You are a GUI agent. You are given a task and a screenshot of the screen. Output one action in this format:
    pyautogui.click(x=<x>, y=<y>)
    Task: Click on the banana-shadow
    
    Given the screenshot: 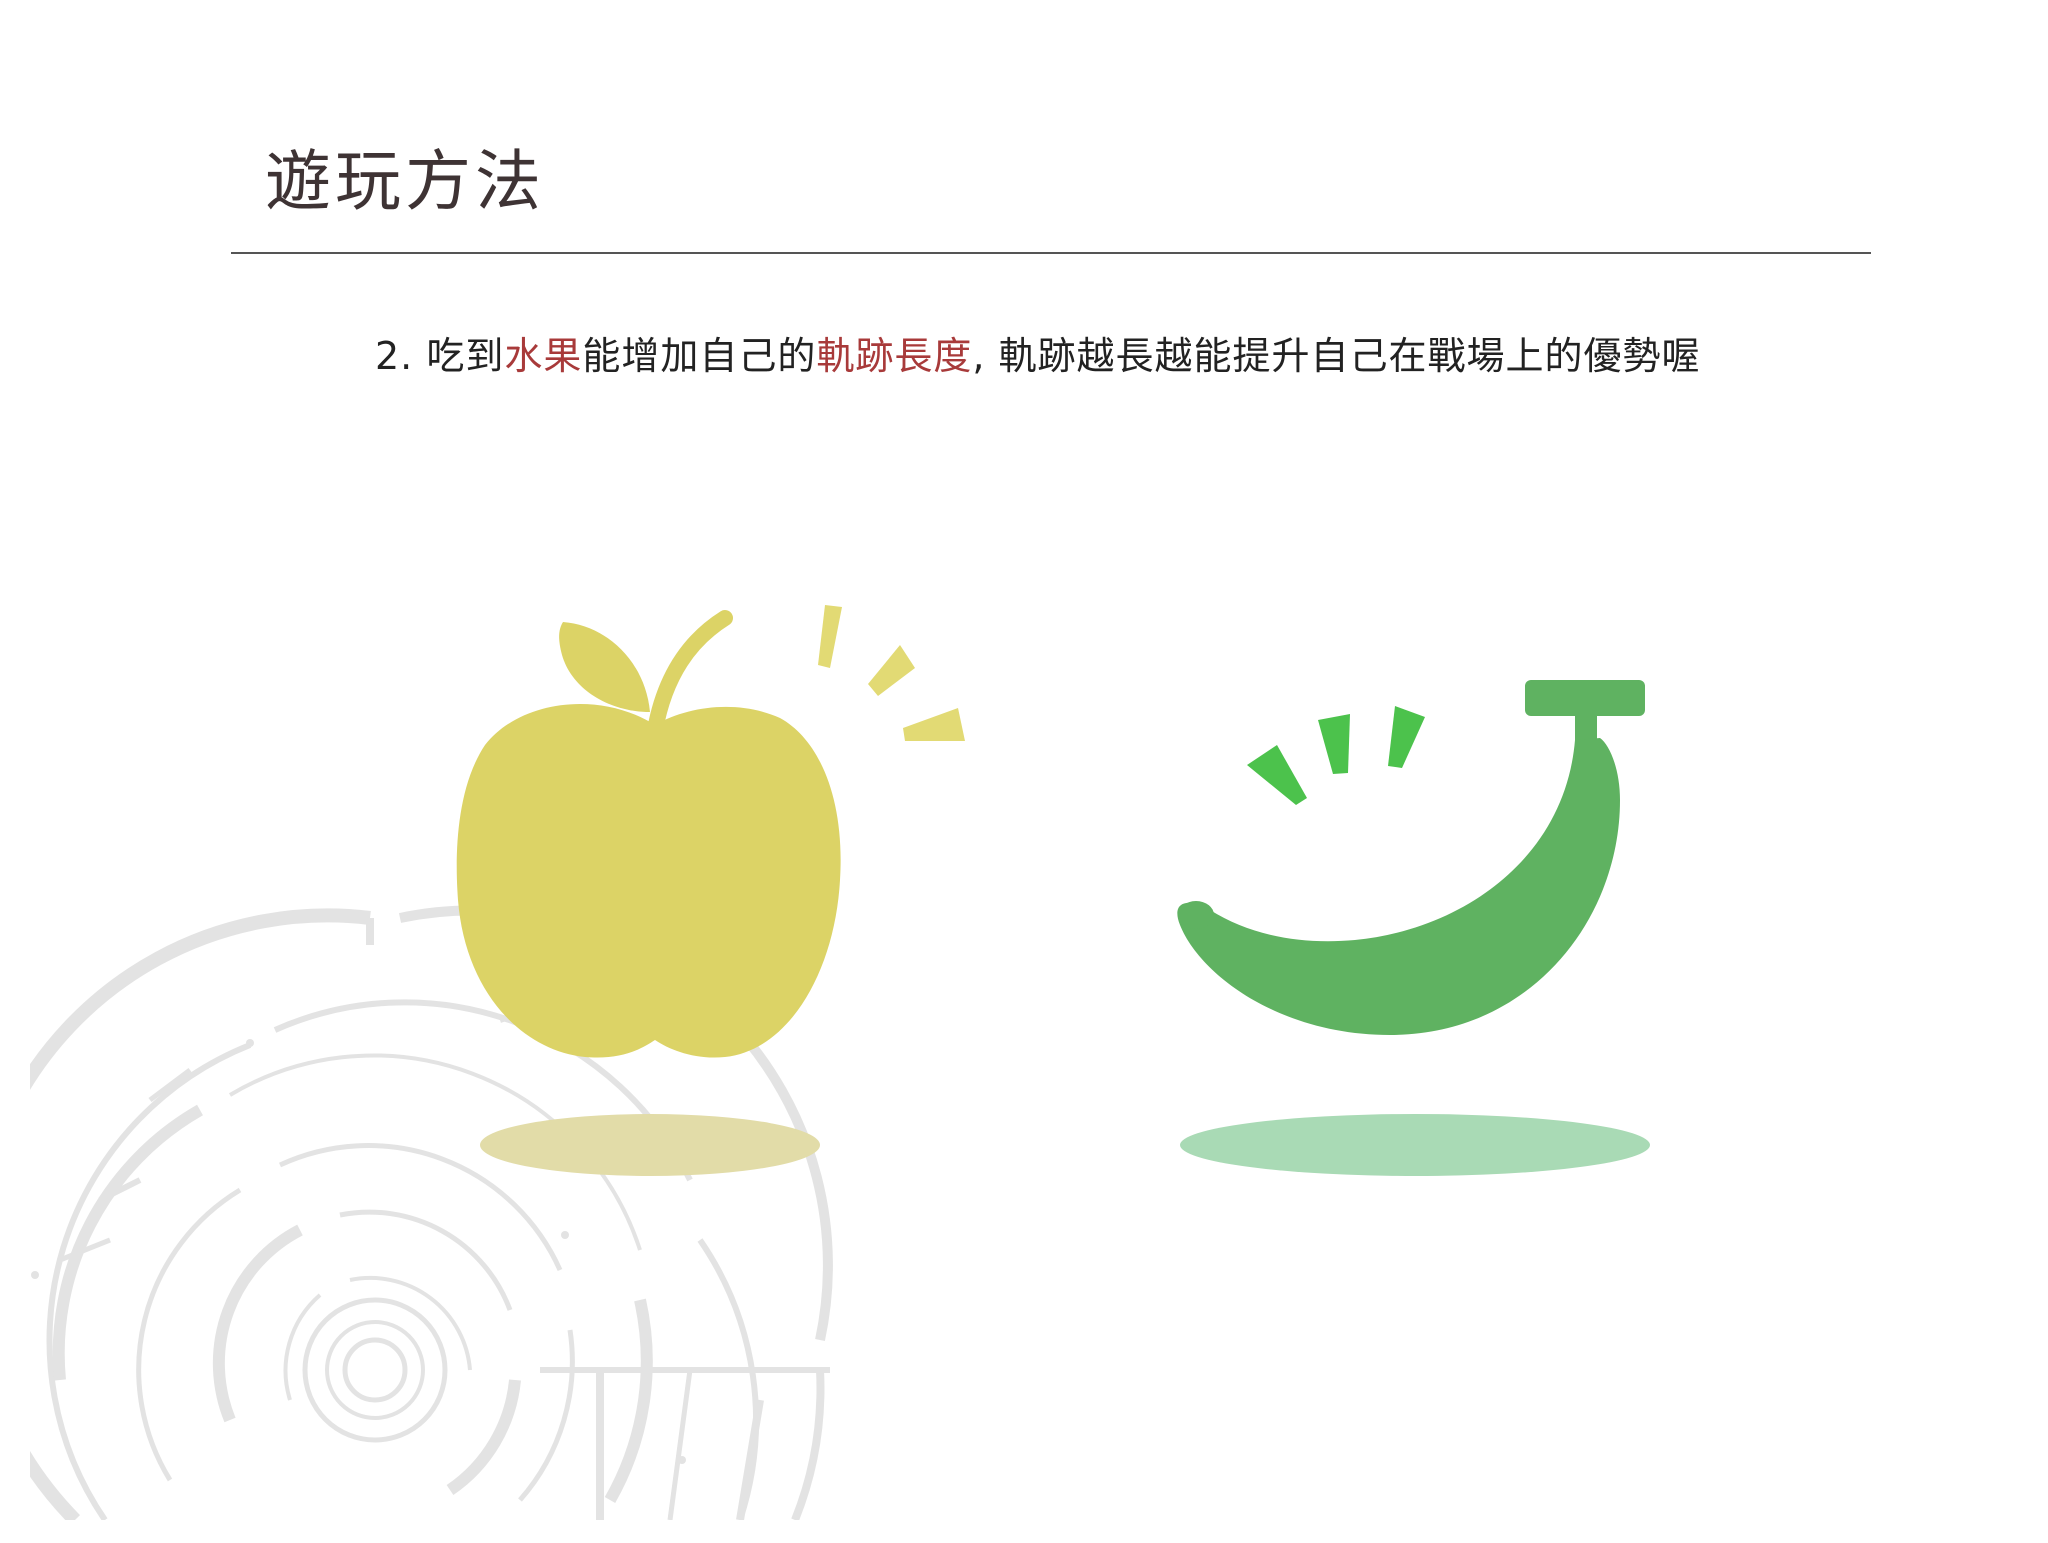 What is the action you would take?
    pyautogui.click(x=1415, y=1145)
    